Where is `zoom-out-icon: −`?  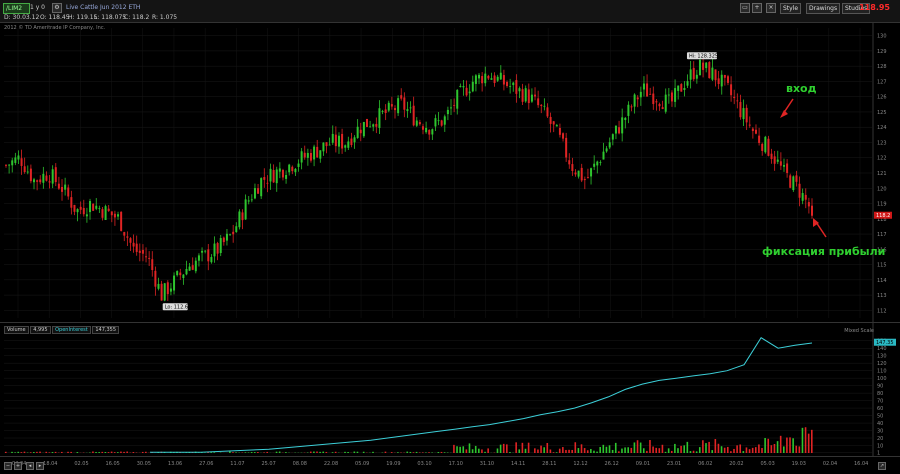
zoom-out-icon: − is located at coordinates (8, 466).